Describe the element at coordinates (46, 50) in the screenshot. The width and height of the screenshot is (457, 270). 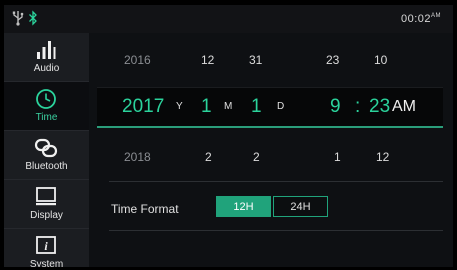
I see `equalizer-icon` at that location.